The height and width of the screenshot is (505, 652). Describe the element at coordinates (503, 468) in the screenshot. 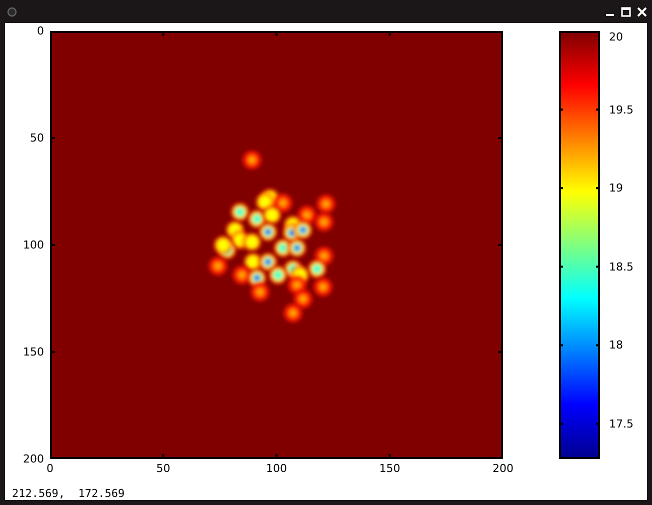

I see `x-tick-label: 200` at that location.